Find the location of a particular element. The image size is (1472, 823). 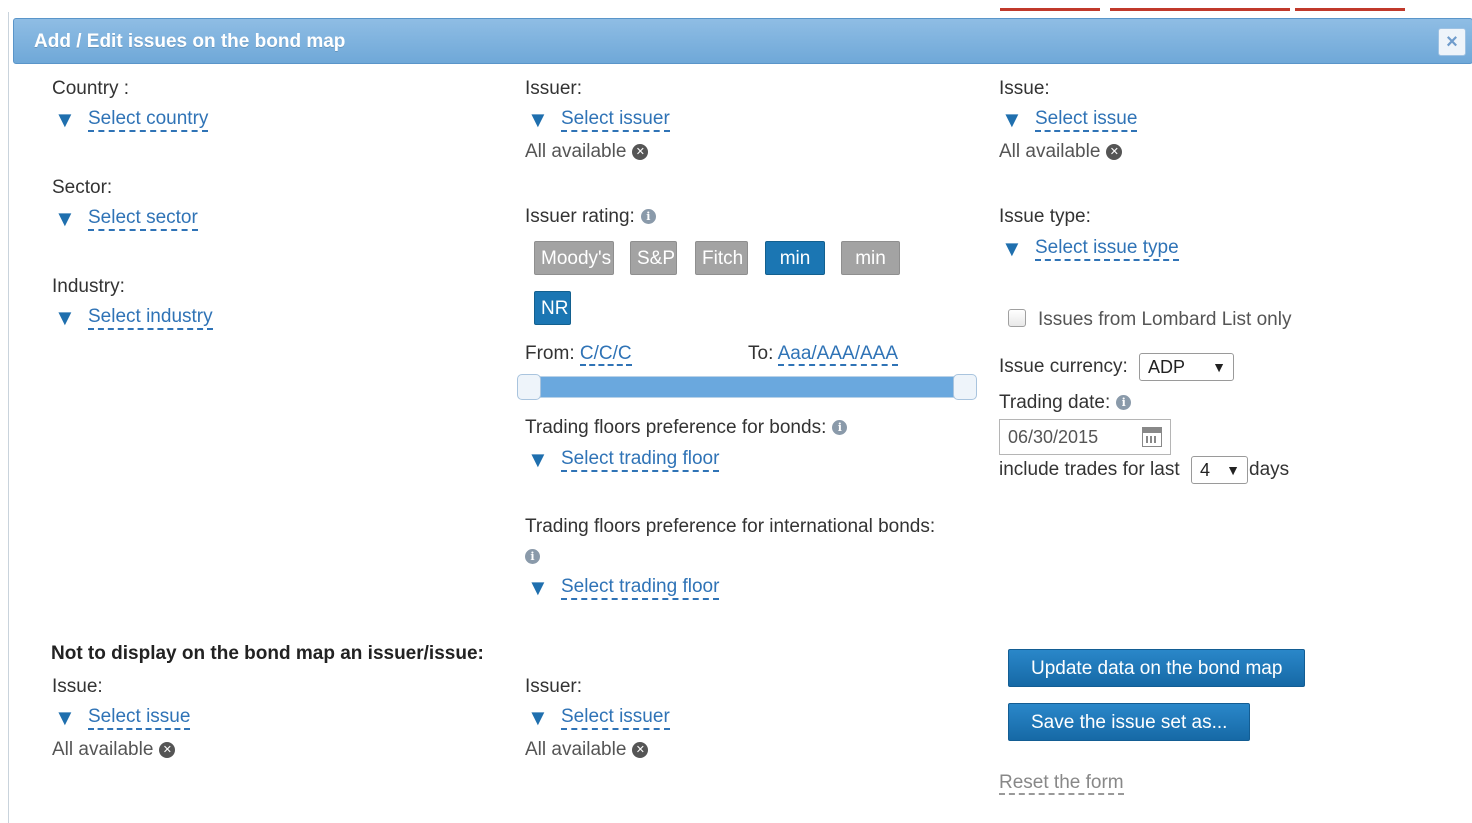

floors-intl-select: ▼ Select trading floor is located at coordinates (623, 588).